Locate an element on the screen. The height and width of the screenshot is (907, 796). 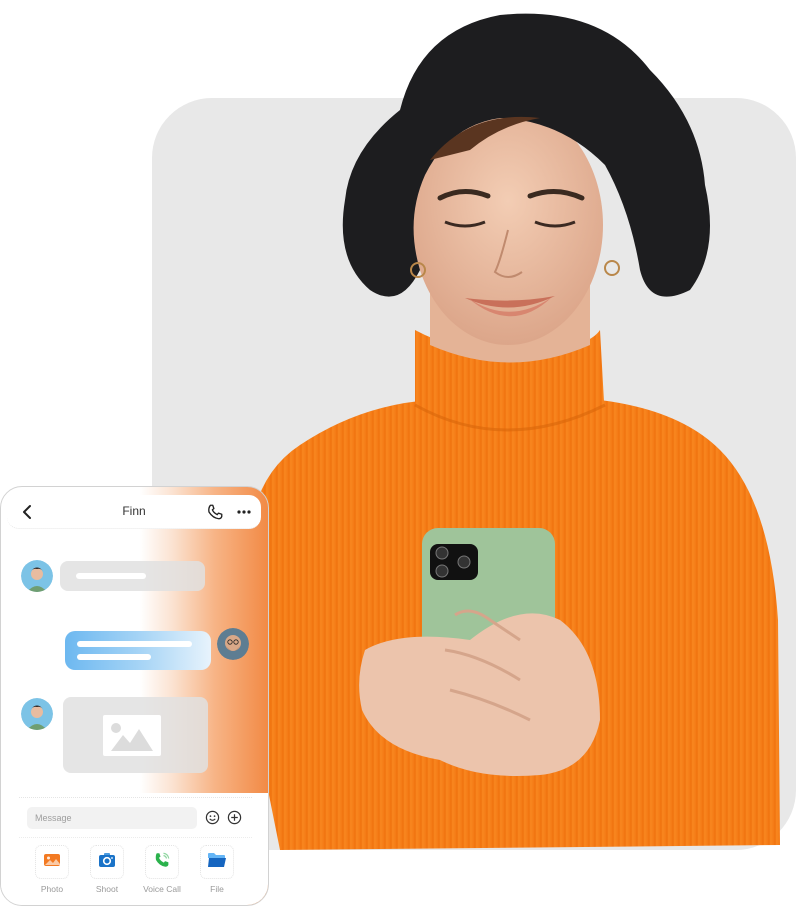
more-horizontal-icon is located at coordinates (244, 512).